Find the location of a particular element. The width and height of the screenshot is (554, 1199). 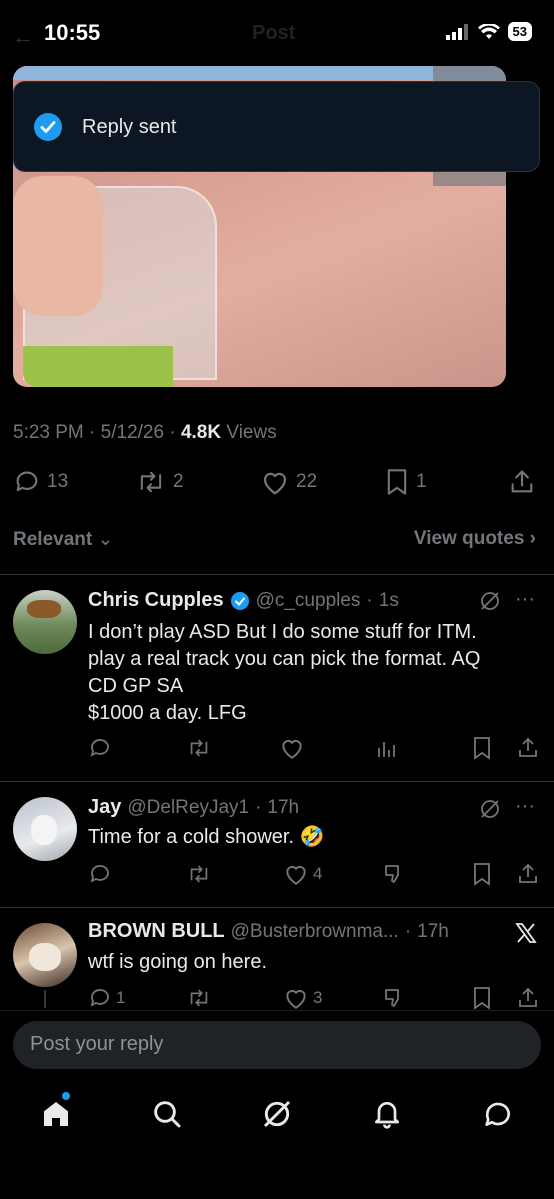

author-handle: @DelReyJay1 is located at coordinates (188, 808).